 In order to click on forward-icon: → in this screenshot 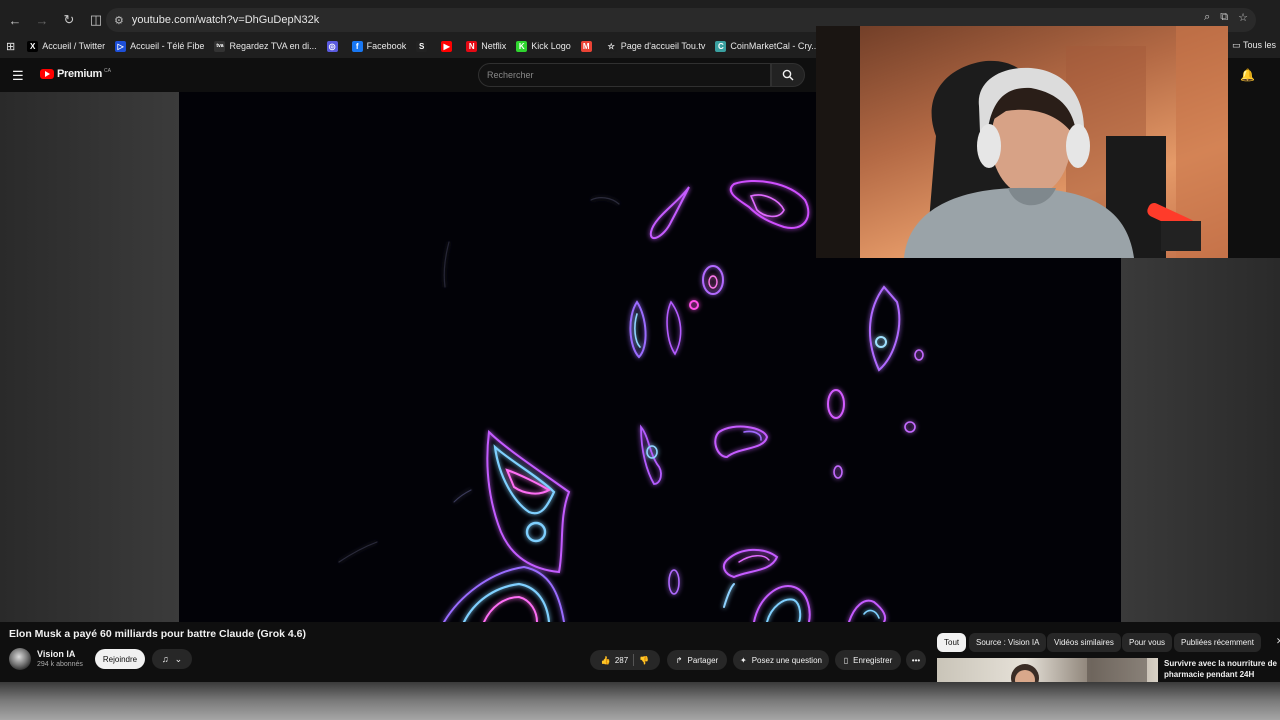, I will do `click(42, 20)`.